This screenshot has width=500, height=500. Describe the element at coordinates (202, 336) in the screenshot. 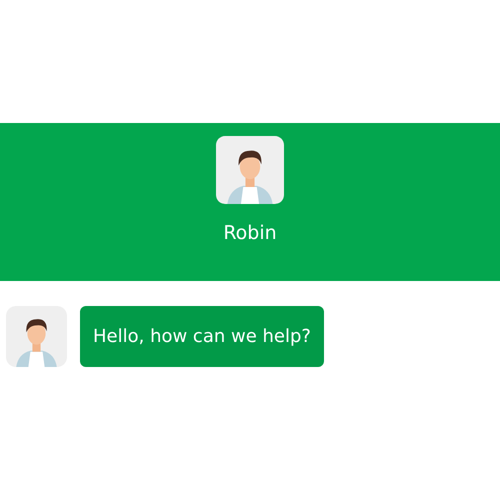

I see `message-bubble: Hello, how can we help?` at that location.